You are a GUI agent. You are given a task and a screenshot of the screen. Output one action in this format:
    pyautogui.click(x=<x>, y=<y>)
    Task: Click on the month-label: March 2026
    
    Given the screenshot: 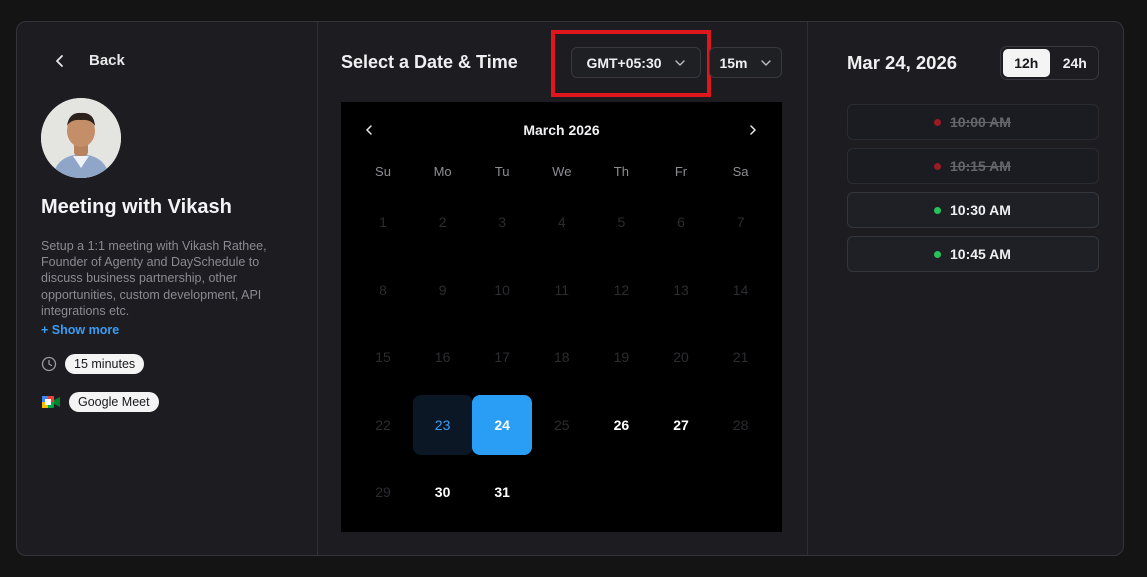 What is the action you would take?
    pyautogui.click(x=561, y=130)
    